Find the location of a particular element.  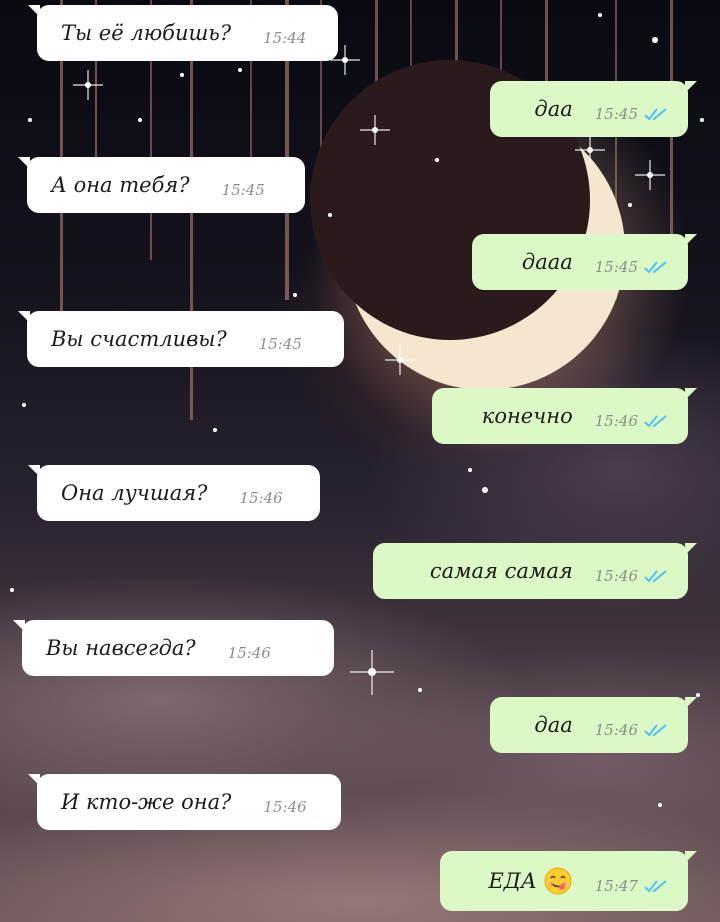

incoming-message: А она тебя? 15:45 is located at coordinates (161, 185).